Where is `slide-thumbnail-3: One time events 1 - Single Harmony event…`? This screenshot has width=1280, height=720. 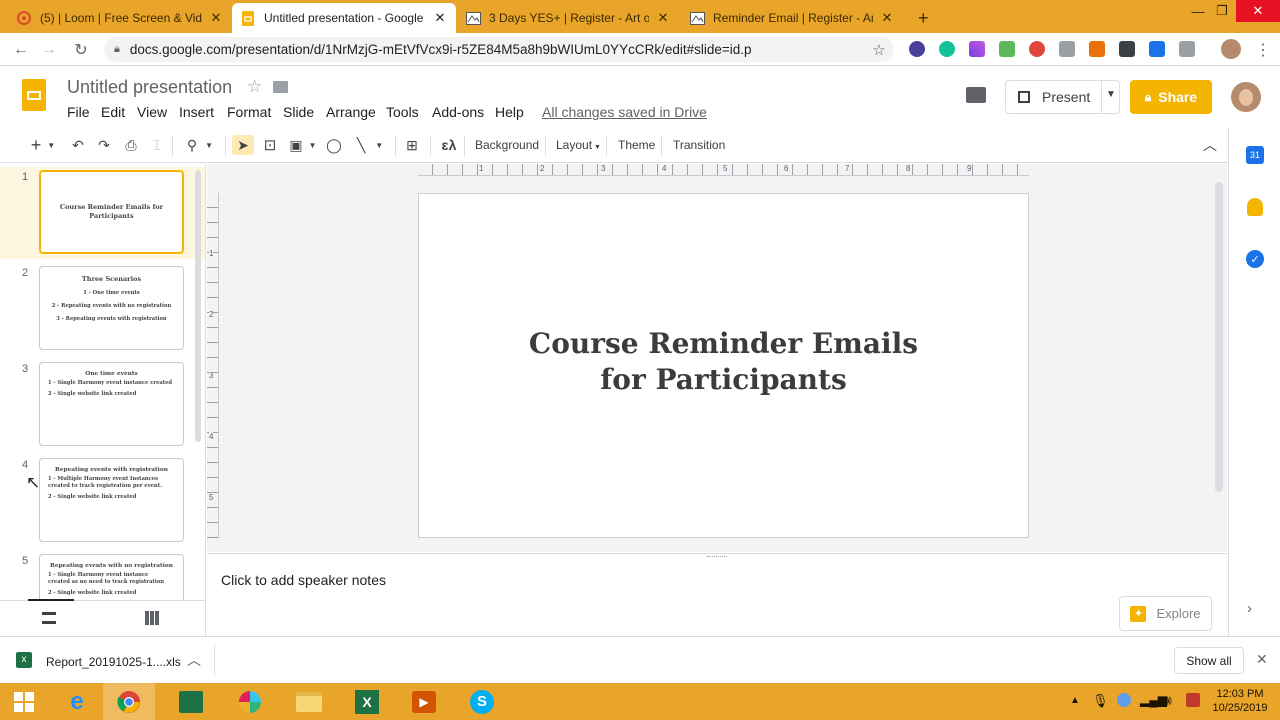 slide-thumbnail-3: One time events 1 - Single Harmony event… is located at coordinates (111, 404).